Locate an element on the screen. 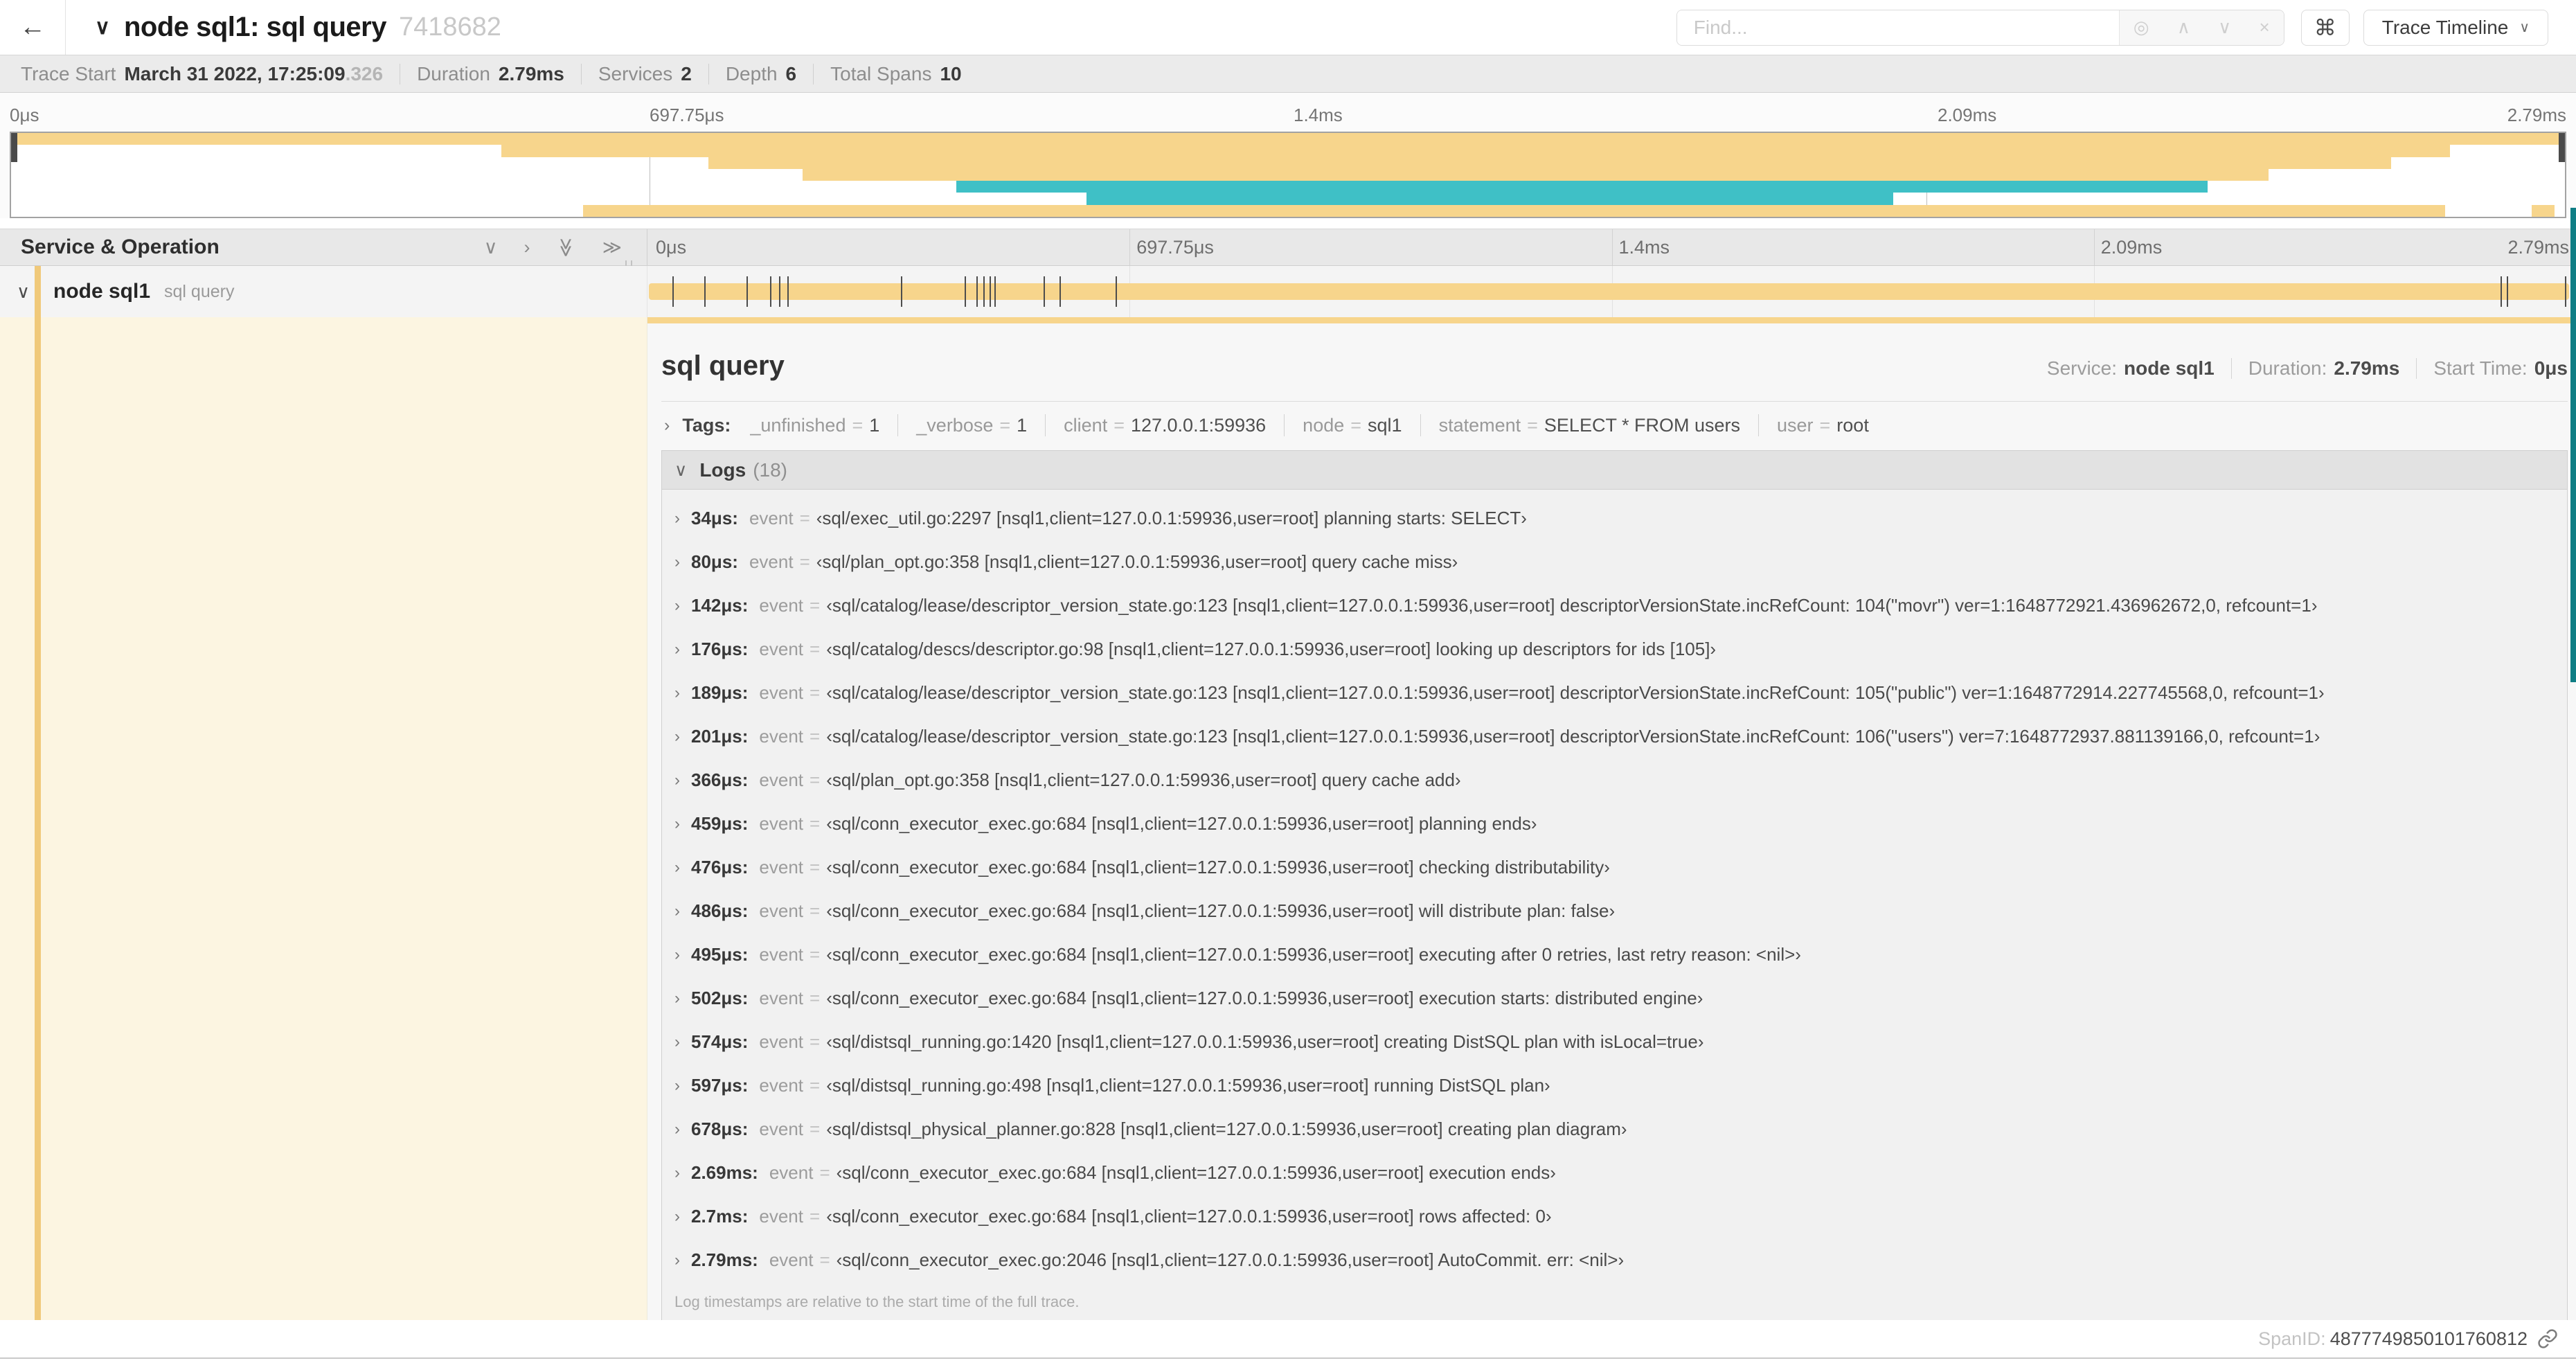 This screenshot has height=1363, width=2576. minimap-left-scrubber-handle is located at coordinates (14, 147).